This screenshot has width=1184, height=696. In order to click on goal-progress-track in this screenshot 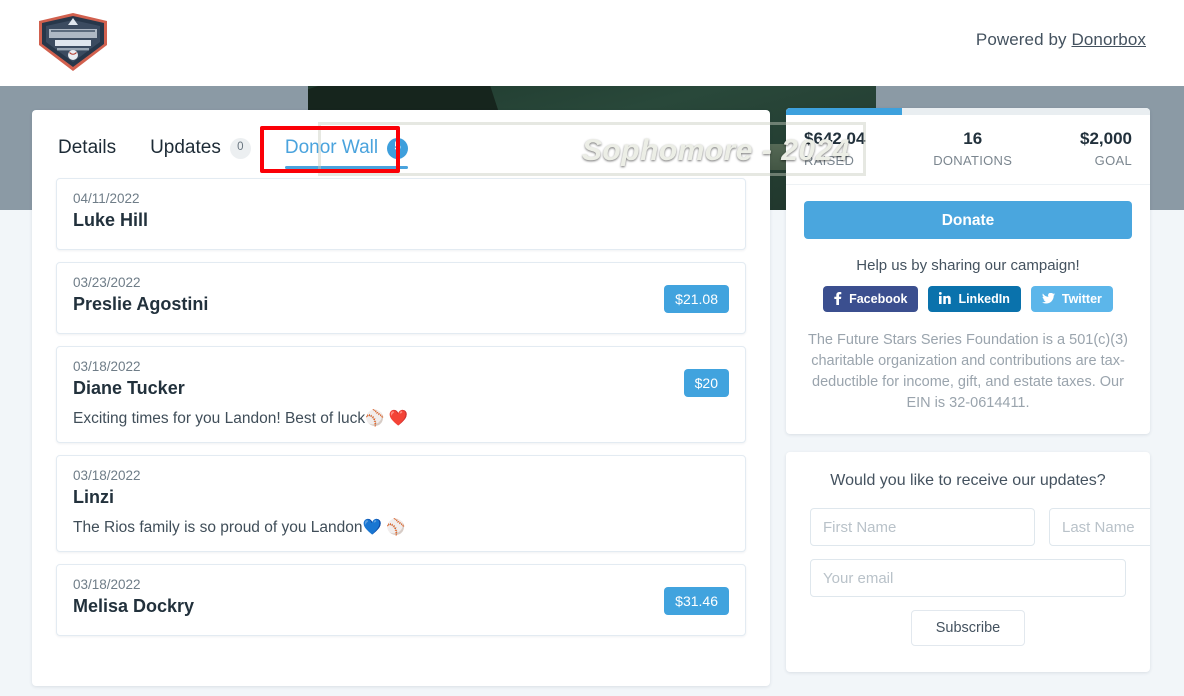, I will do `click(968, 111)`.